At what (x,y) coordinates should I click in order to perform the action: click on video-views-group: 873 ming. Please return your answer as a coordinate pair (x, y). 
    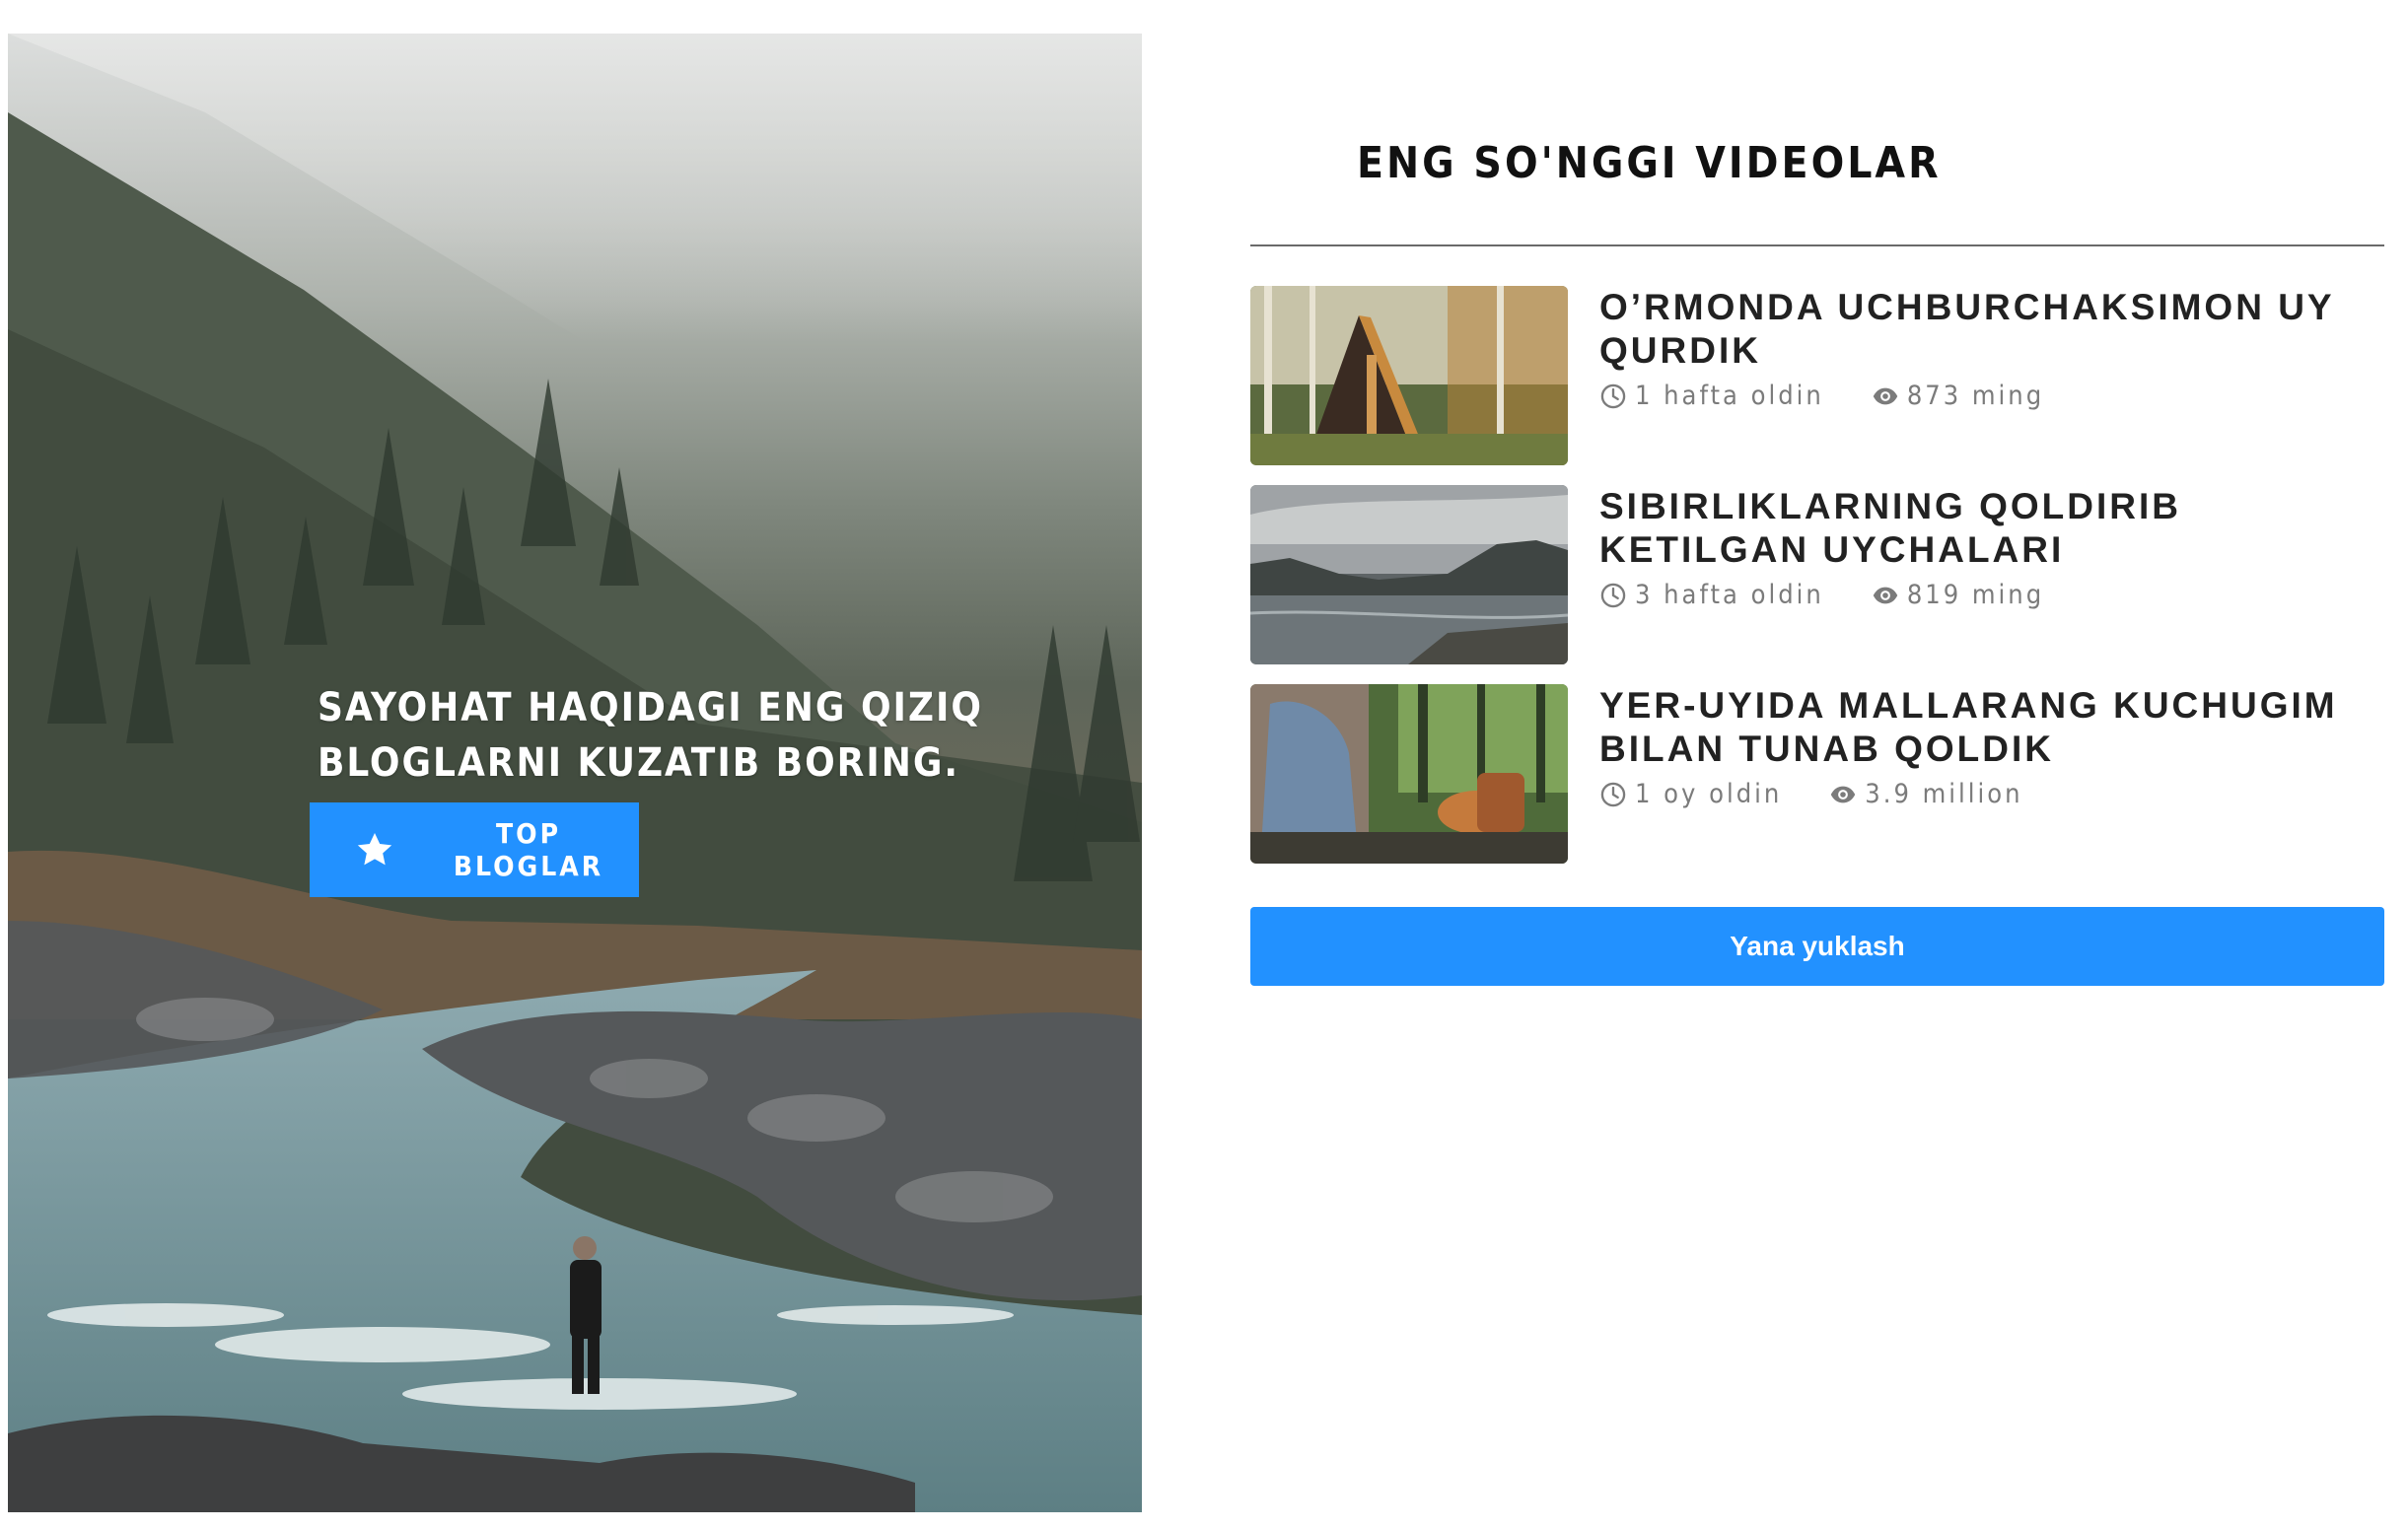
    Looking at the image, I should click on (1958, 396).